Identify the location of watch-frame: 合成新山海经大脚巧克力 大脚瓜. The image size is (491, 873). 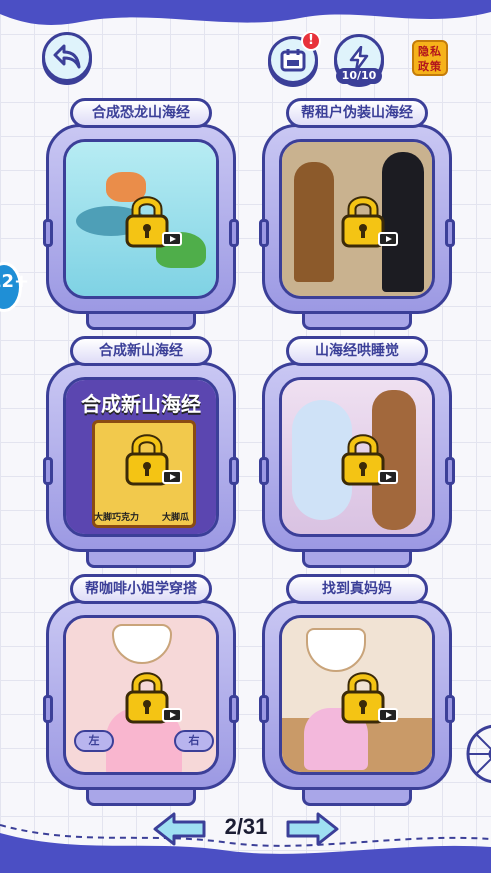
(141, 457).